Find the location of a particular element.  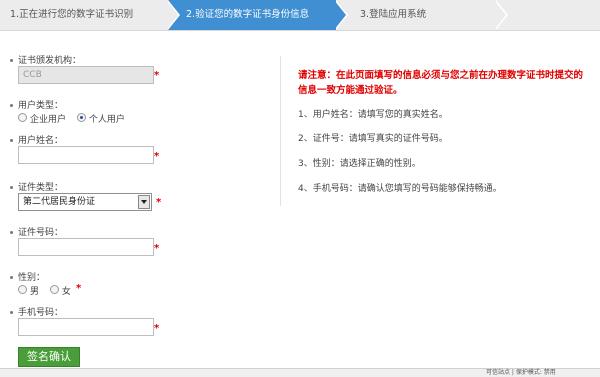

gender-radio-group: 男 女 is located at coordinates (48, 290).